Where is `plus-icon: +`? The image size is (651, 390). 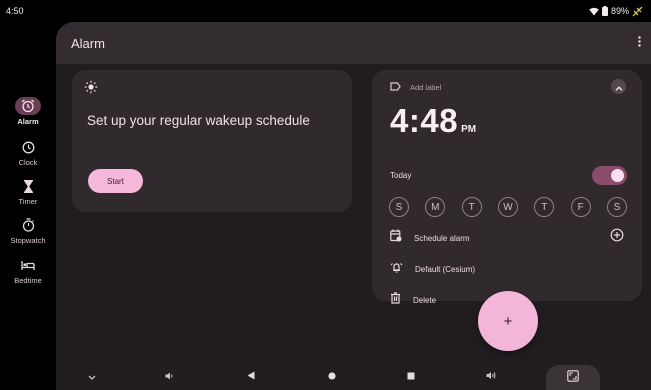
plus-icon: + is located at coordinates (508, 321).